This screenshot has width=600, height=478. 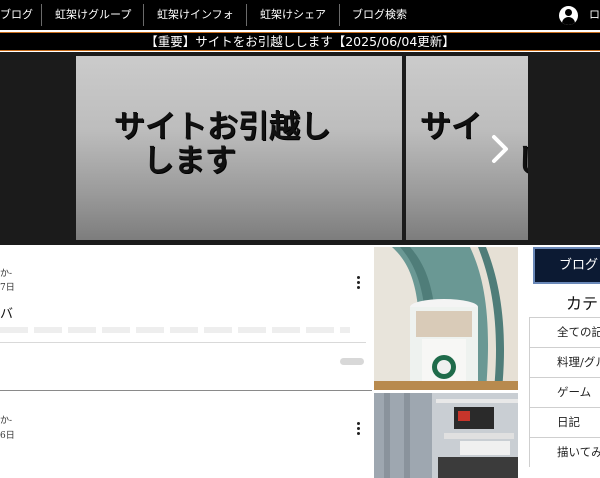 I want to click on post-title: バ, so click(x=6, y=312).